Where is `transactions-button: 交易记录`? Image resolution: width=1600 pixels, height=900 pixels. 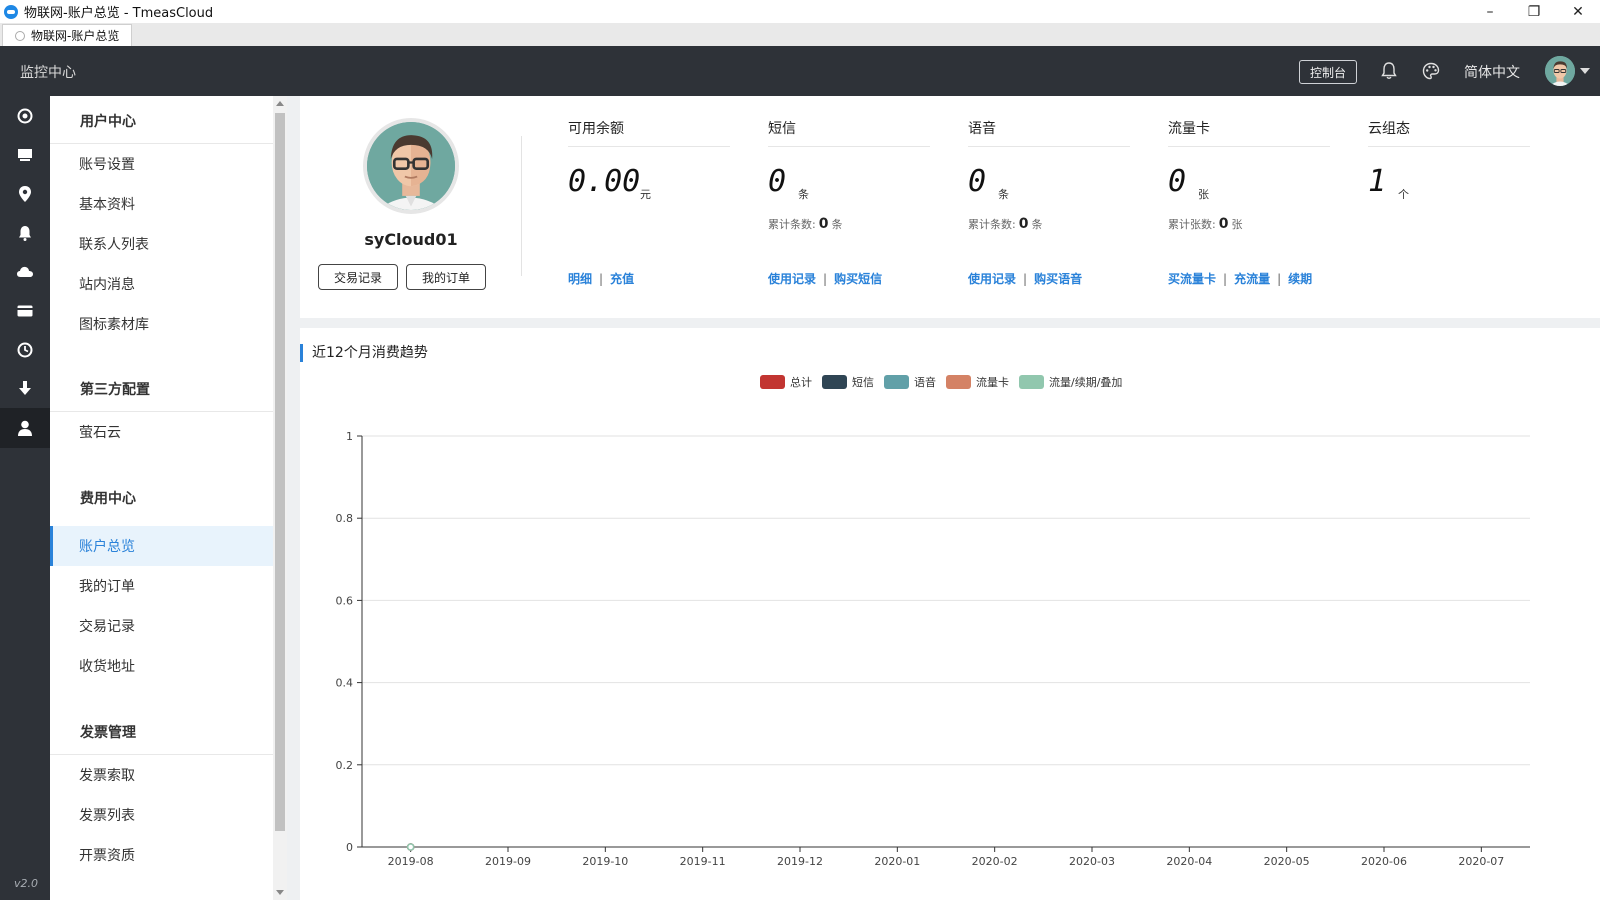
transactions-button: 交易记录 is located at coordinates (358, 277).